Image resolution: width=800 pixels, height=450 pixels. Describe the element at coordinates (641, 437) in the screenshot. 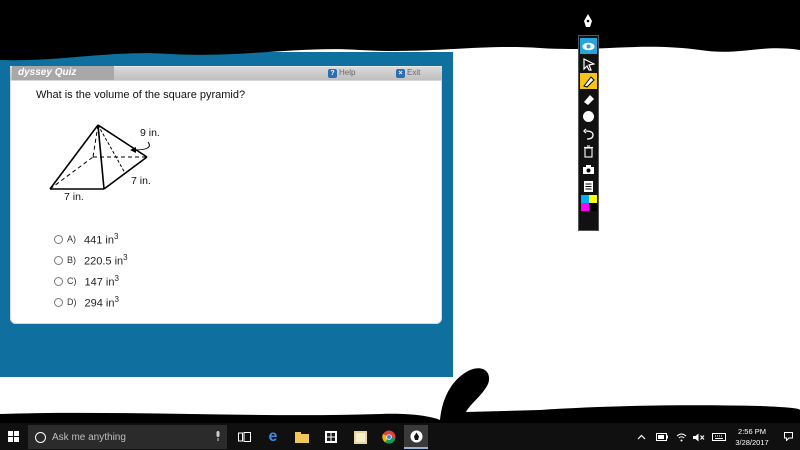

I see `chevron-up-icon` at that location.